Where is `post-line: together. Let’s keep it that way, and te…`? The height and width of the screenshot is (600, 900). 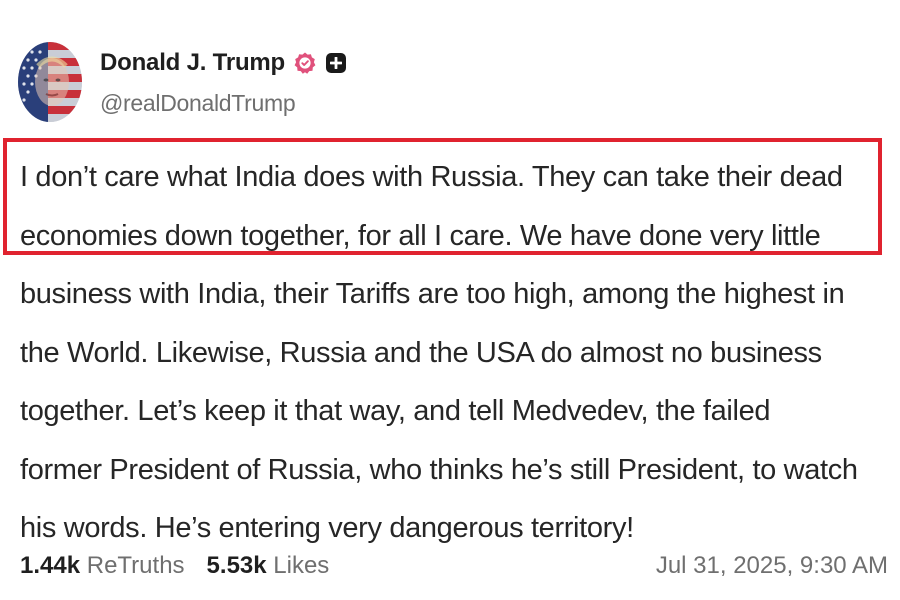 post-line: together. Let’s keep it that way, and te… is located at coordinates (395, 411).